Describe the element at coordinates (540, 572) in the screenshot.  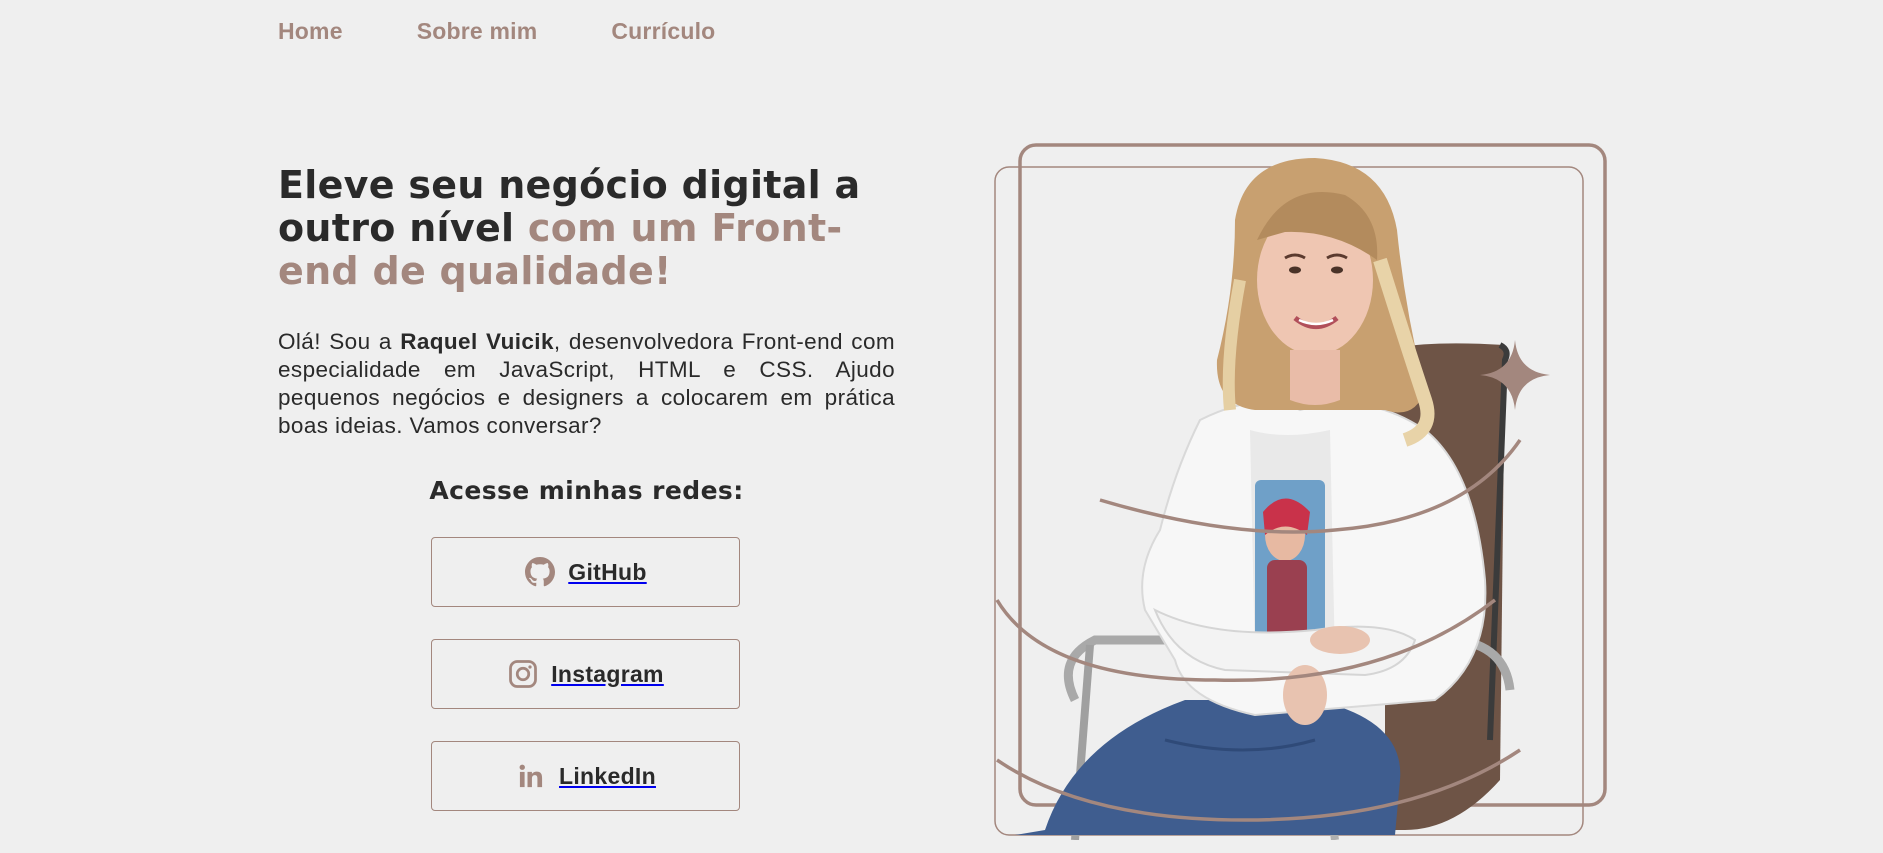
I see `github-icon` at that location.